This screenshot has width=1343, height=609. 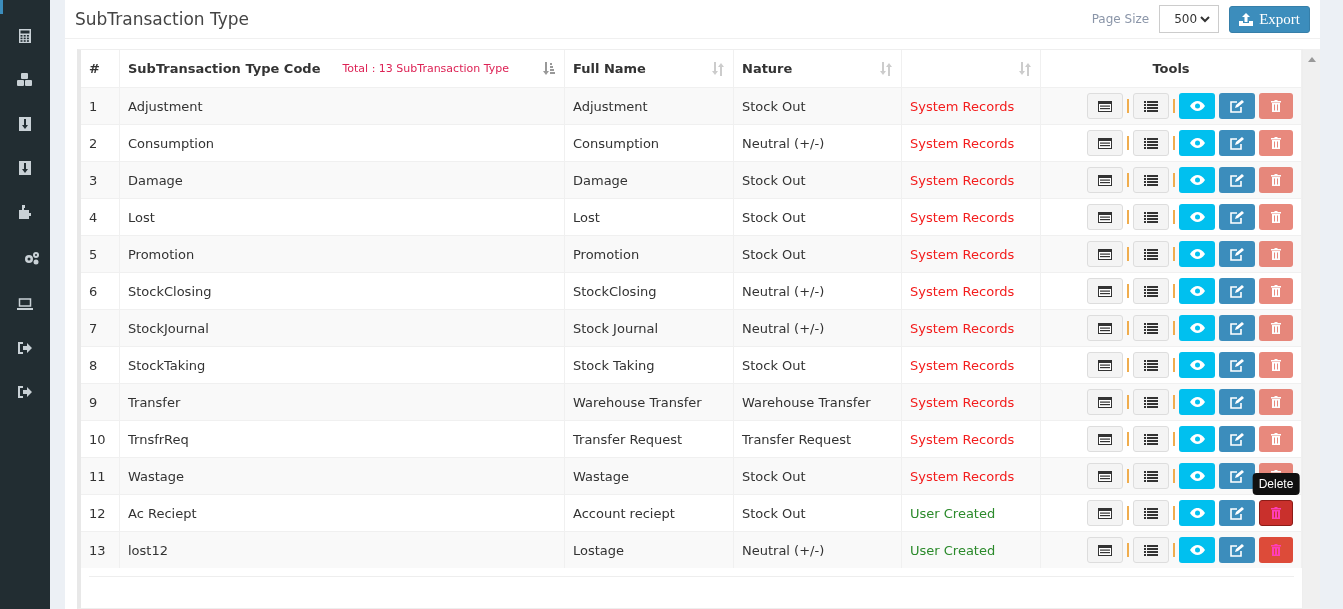 I want to click on column-title: Tools, so click(x=1171, y=68).